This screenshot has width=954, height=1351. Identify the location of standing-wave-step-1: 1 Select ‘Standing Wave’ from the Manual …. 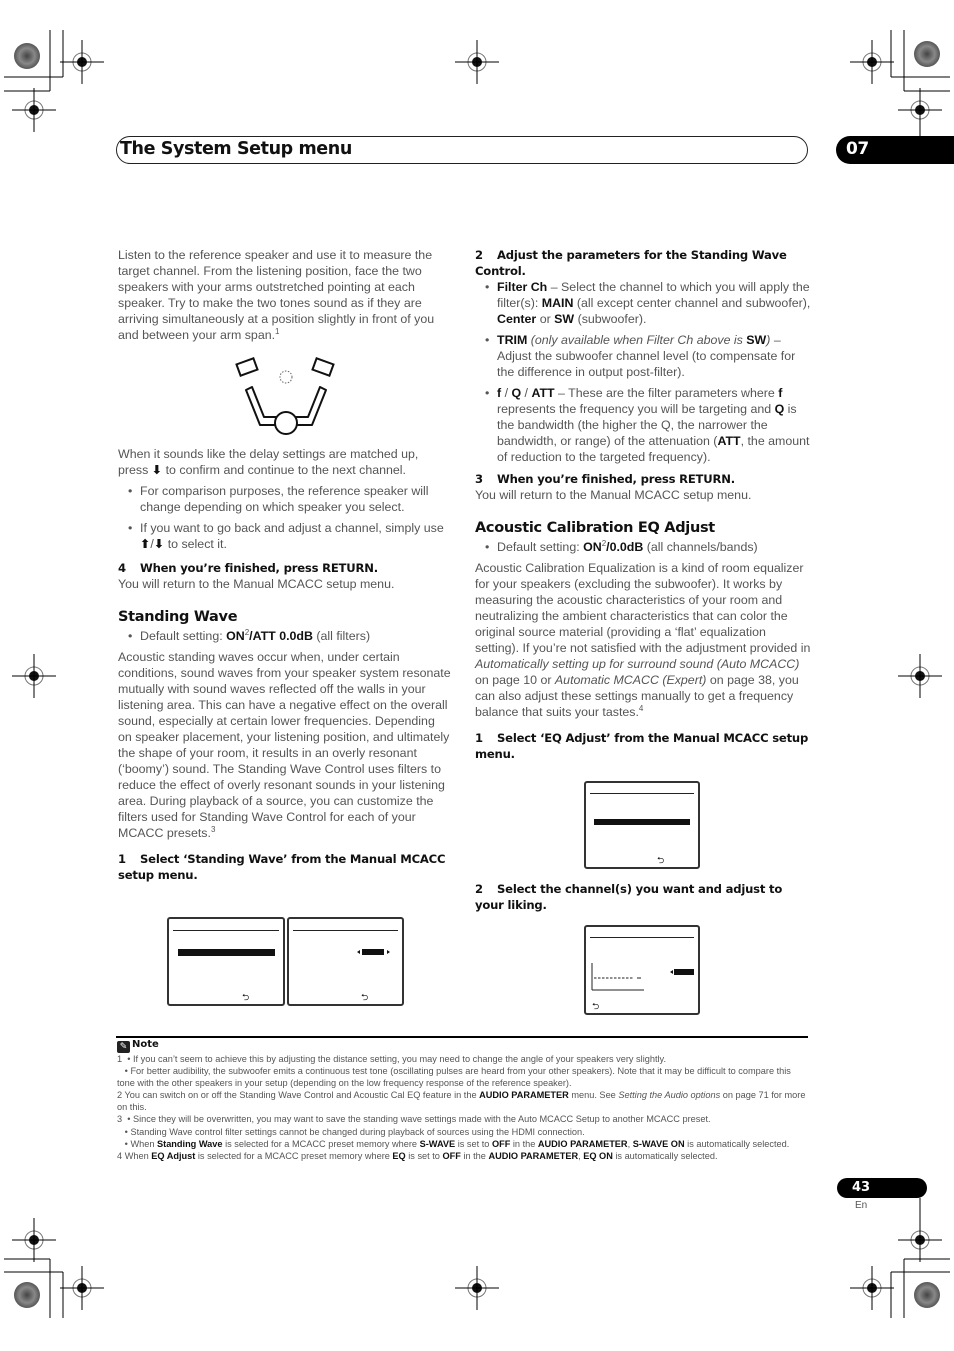
(282, 867).